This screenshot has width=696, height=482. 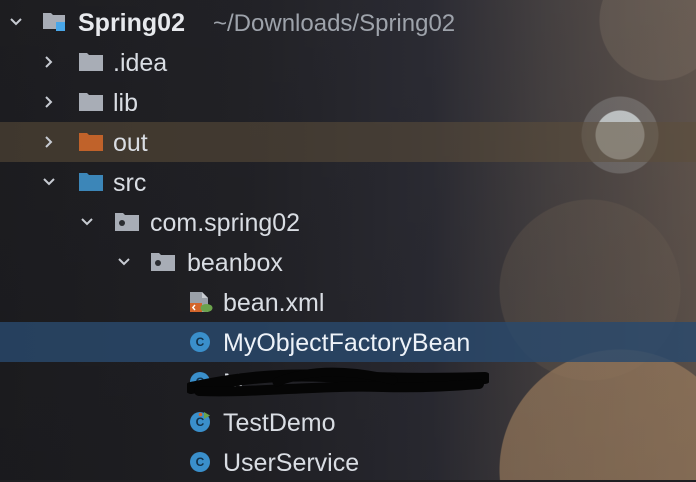 I want to click on tree-row-com-spring02: com.spring02, so click(x=348, y=222).